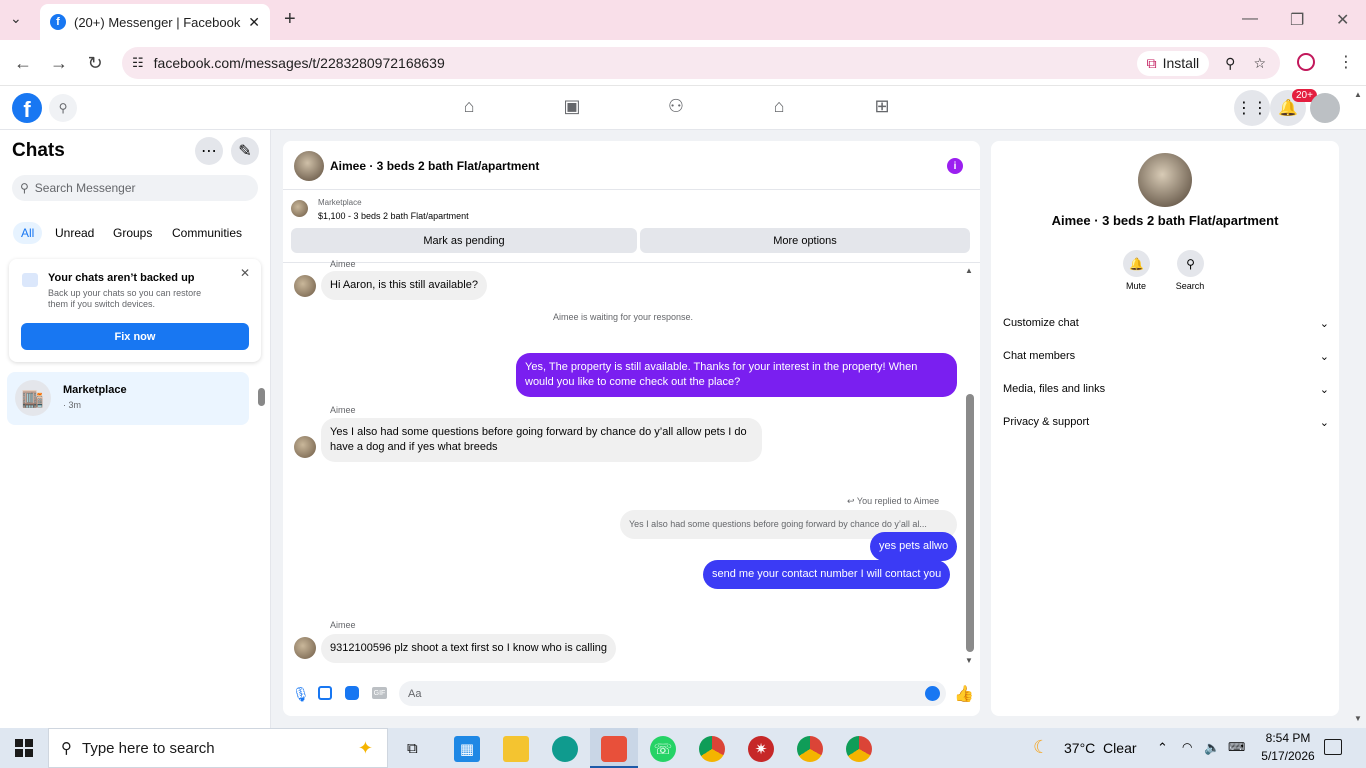 Image resolution: width=1366 pixels, height=768 pixels. What do you see at coordinates (299, 208) in the screenshot?
I see `listing-thumbnail` at bounding box center [299, 208].